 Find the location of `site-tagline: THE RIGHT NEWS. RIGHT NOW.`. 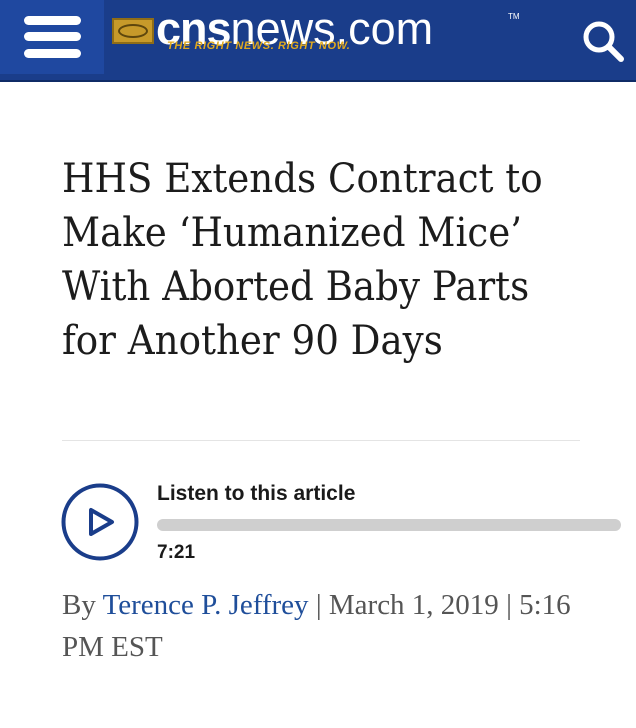

site-tagline: THE RIGHT NEWS. RIGHT NOW. is located at coordinates (259, 46).